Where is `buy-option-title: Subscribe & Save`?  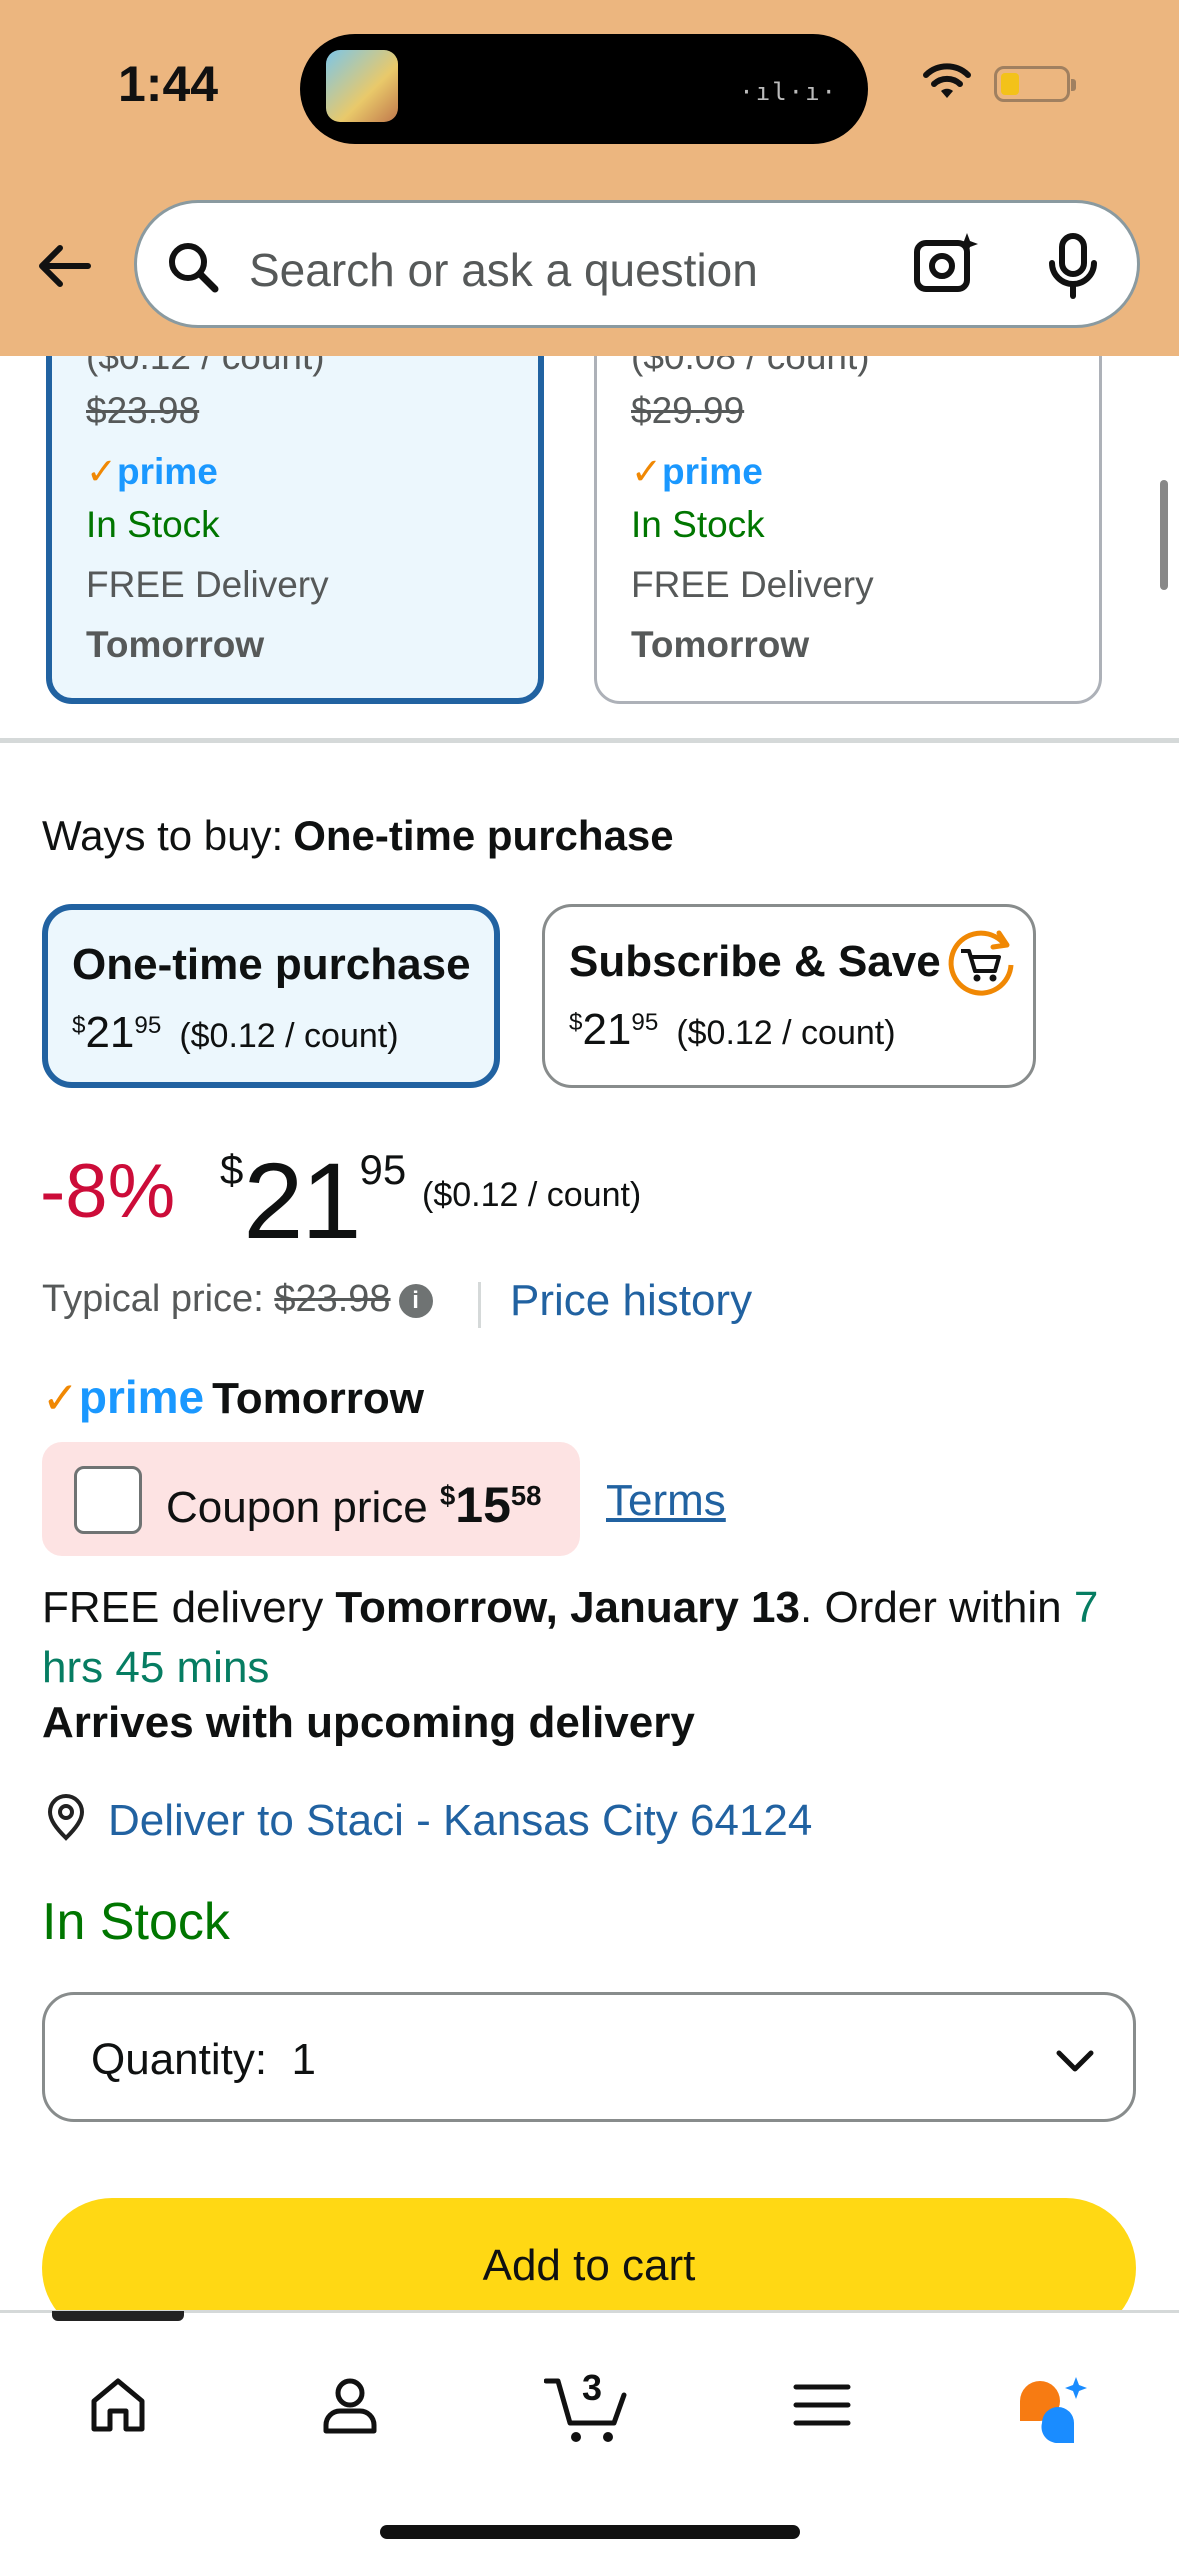
buy-option-title: Subscribe & Save is located at coordinates (755, 961).